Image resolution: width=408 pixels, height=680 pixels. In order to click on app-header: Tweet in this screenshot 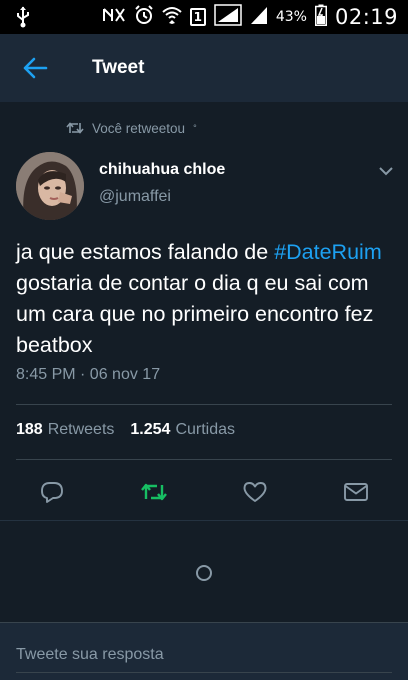, I will do `click(204, 68)`.